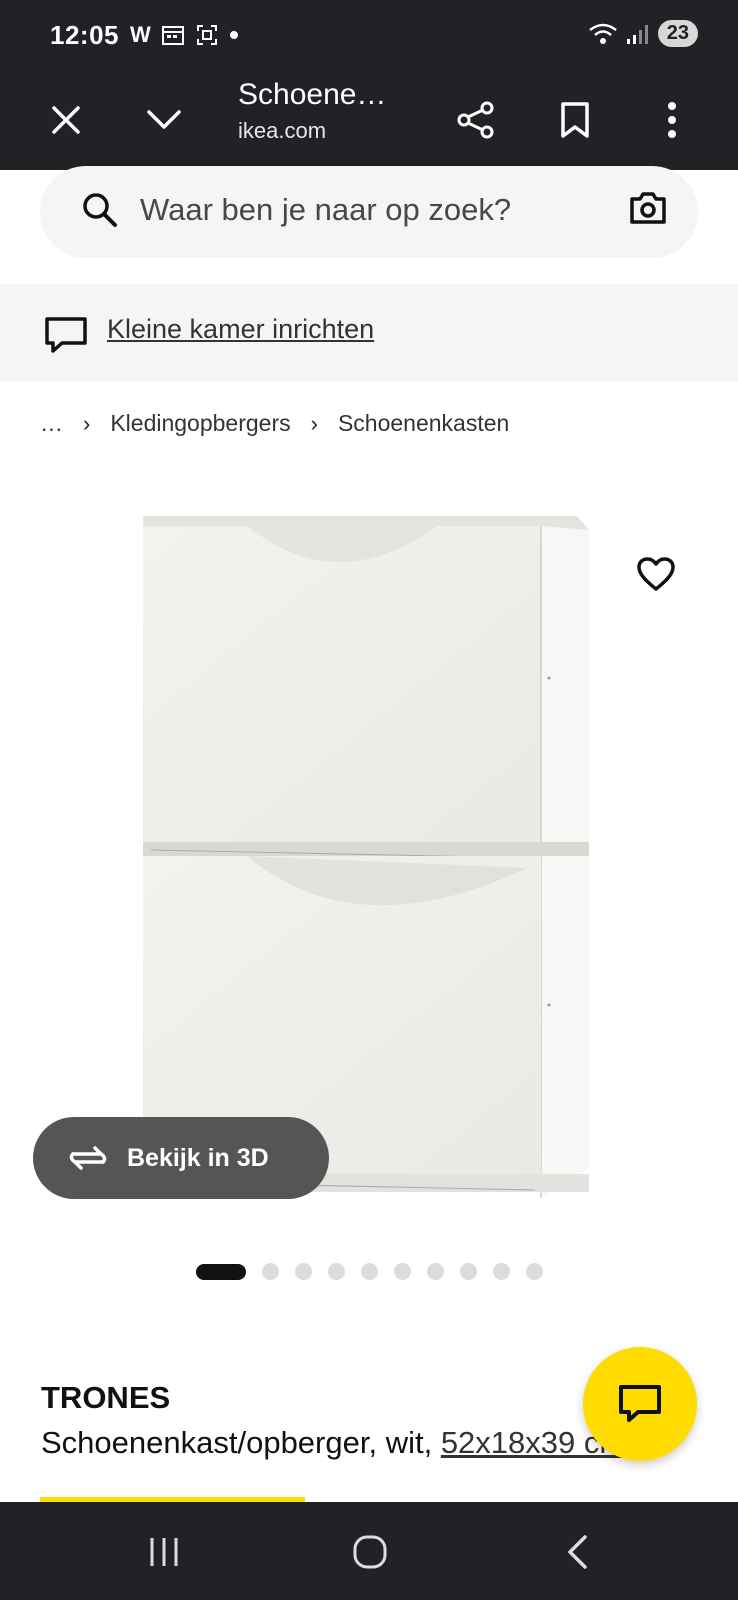 The width and height of the screenshot is (738, 1600). Describe the element at coordinates (106, 1397) in the screenshot. I see `product-name: TRONES` at that location.